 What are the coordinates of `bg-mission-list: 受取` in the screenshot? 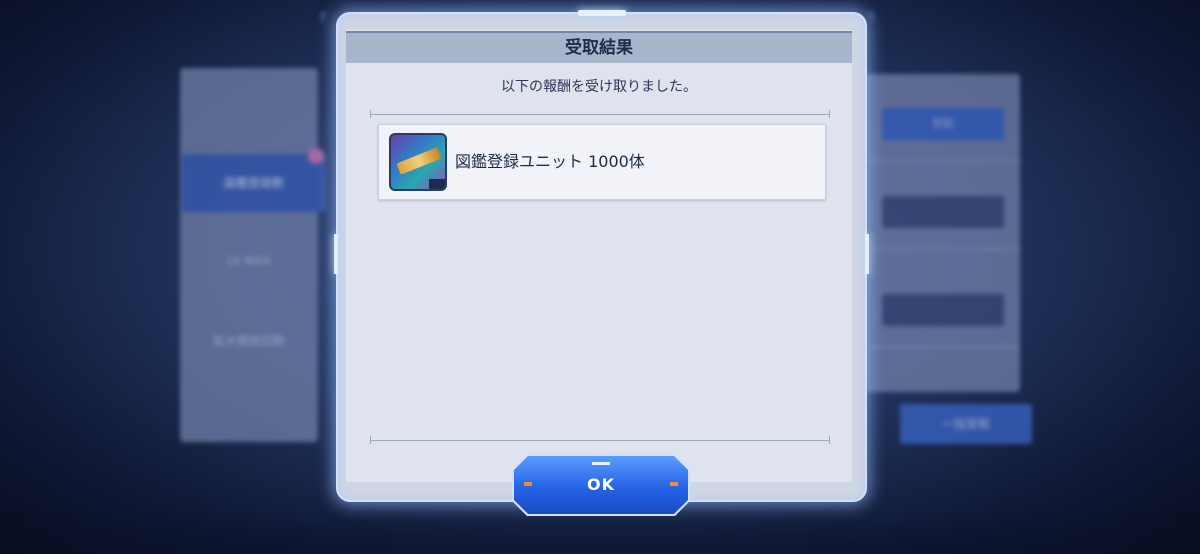 It's located at (941, 233).